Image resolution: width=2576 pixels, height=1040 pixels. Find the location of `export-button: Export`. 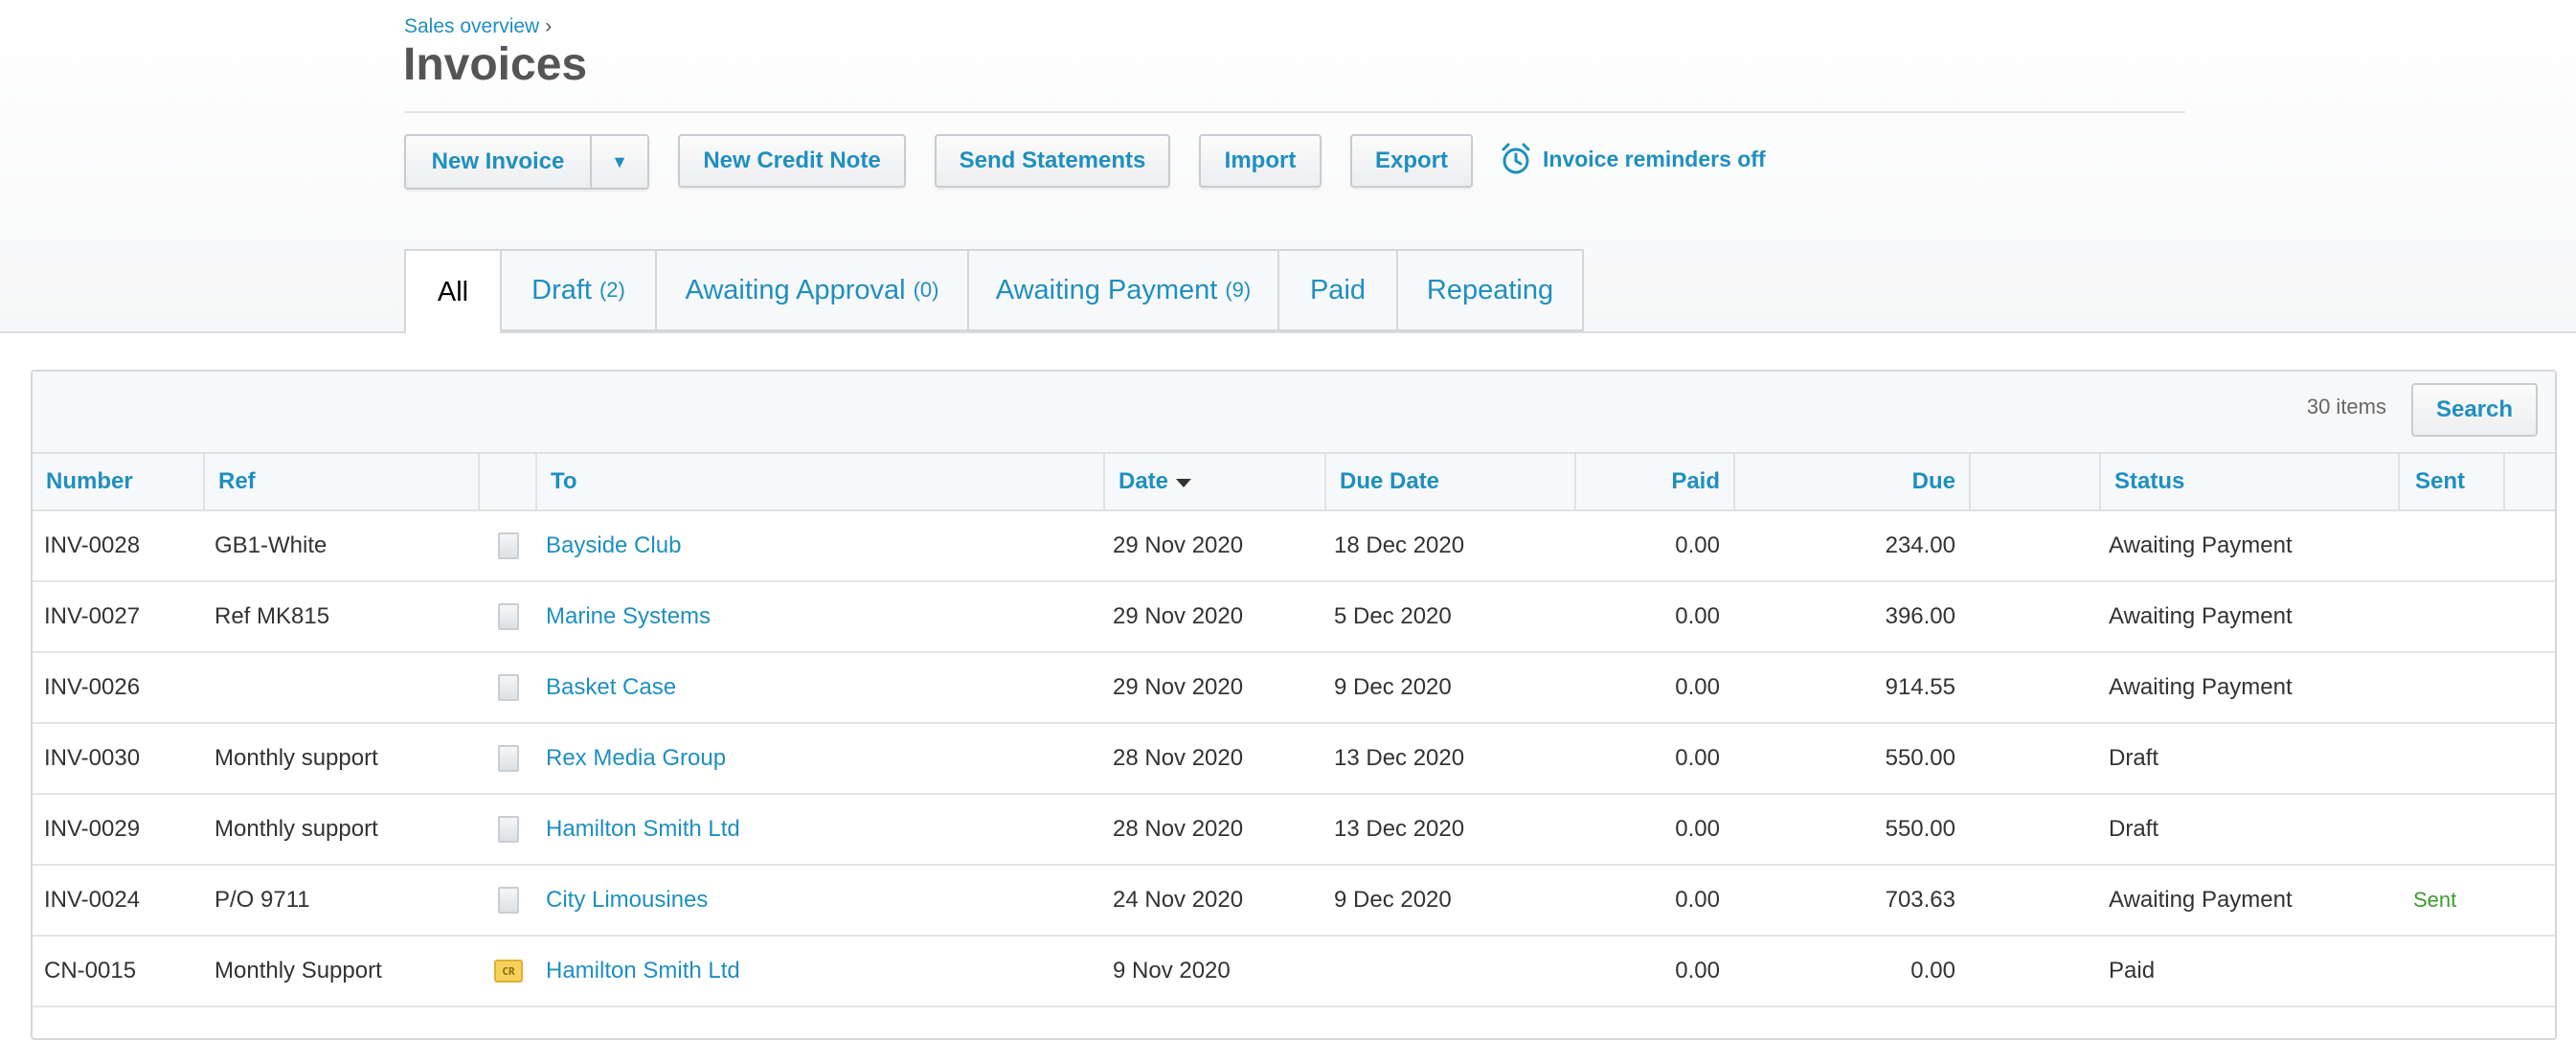

export-button: Export is located at coordinates (1411, 161).